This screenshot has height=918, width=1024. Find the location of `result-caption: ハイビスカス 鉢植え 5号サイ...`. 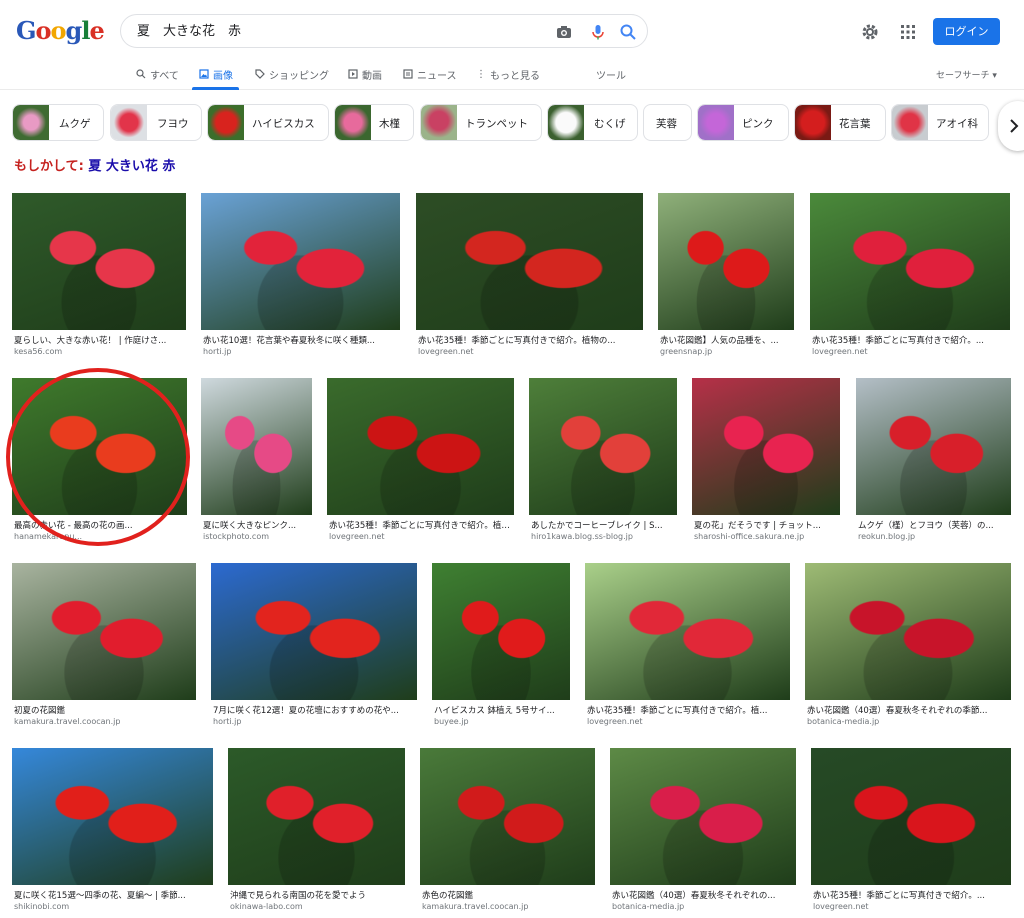

result-caption: ハイビスカス 鉢植え 5号サイ... is located at coordinates (501, 710).